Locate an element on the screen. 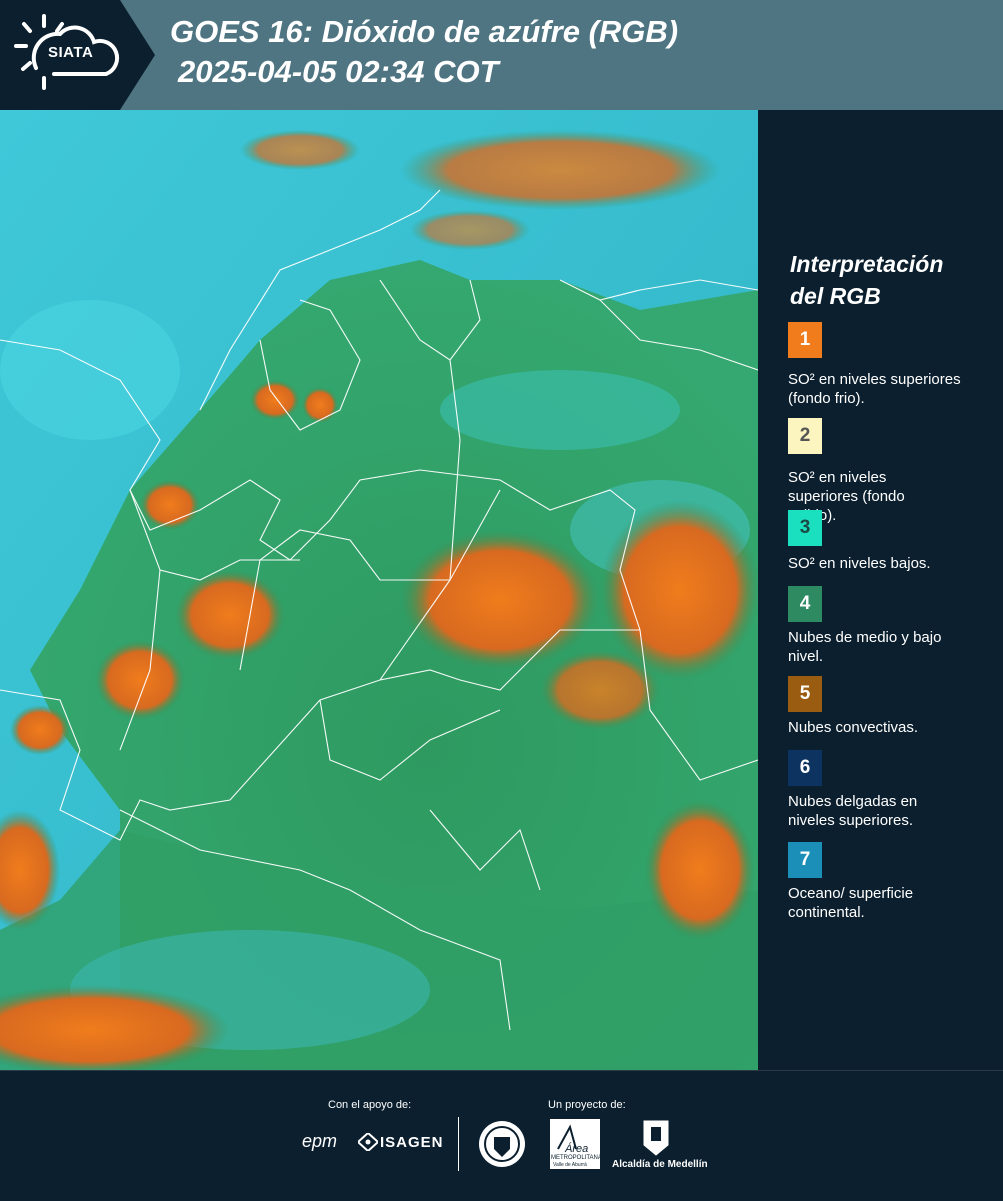 Image resolution: width=1003 pixels, height=1201 pixels. legend-item-3: 3 SO² en niveles bajos. is located at coordinates (893, 541).